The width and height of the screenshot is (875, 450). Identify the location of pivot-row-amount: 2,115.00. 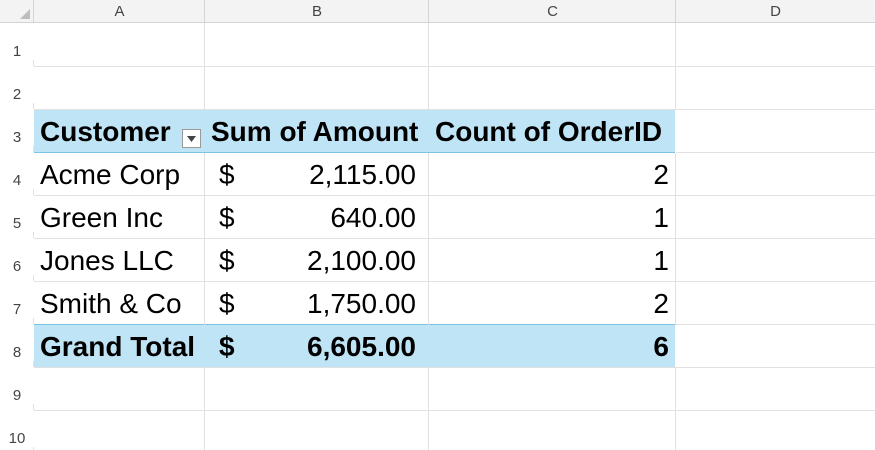
(362, 174).